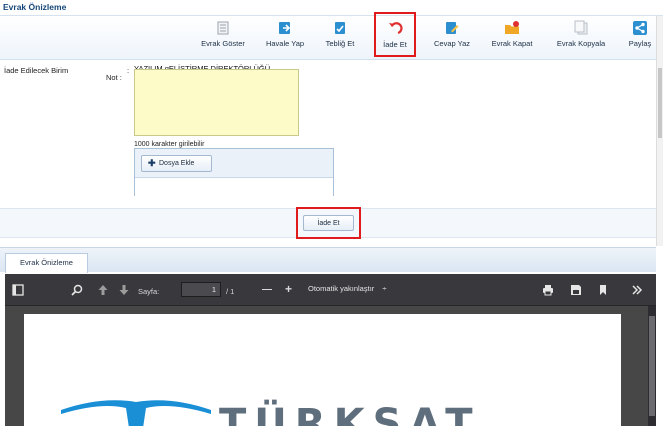  Describe the element at coordinates (331, 8) in the screenshot. I see `window-title-bar: Evrak Önizleme` at that location.